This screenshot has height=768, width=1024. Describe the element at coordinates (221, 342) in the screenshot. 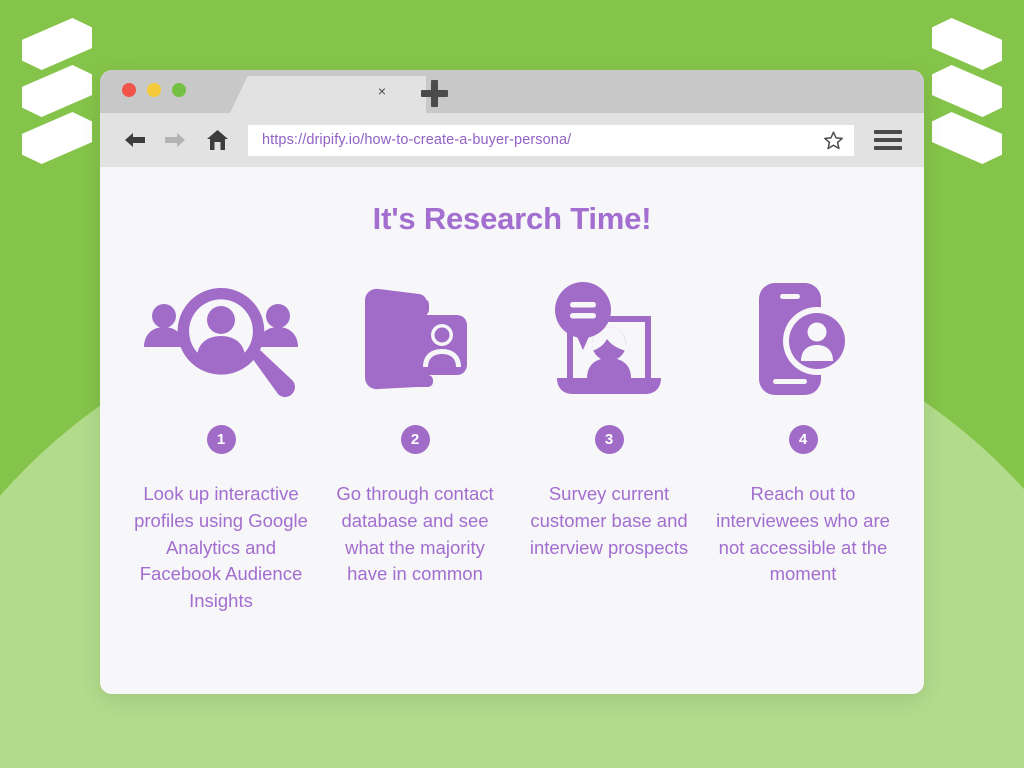

I see `people-search-icon` at that location.